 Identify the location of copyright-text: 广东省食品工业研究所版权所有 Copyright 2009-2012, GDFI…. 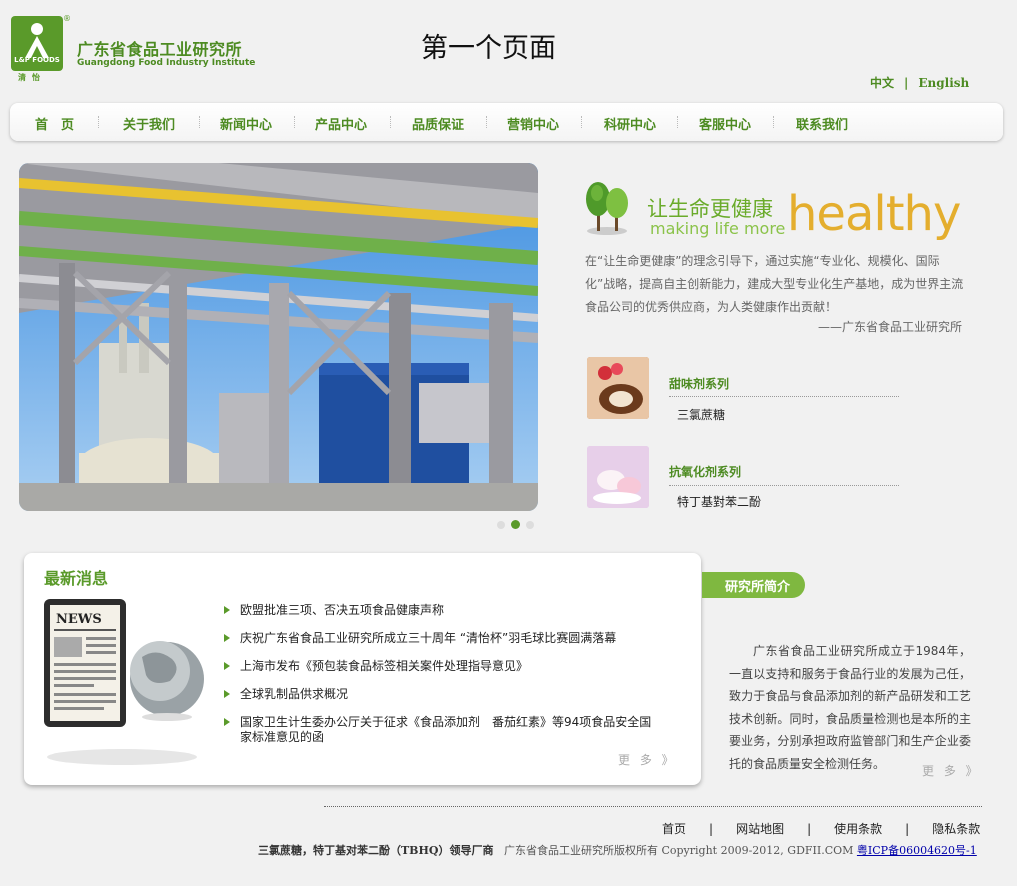
(678, 850).